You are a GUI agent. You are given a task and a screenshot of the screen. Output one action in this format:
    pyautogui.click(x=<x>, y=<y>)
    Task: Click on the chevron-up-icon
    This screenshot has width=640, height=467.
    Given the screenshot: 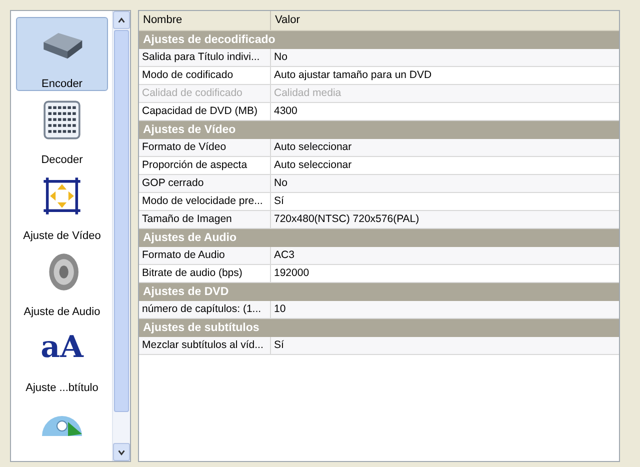 What is the action you would take?
    pyautogui.click(x=121, y=20)
    